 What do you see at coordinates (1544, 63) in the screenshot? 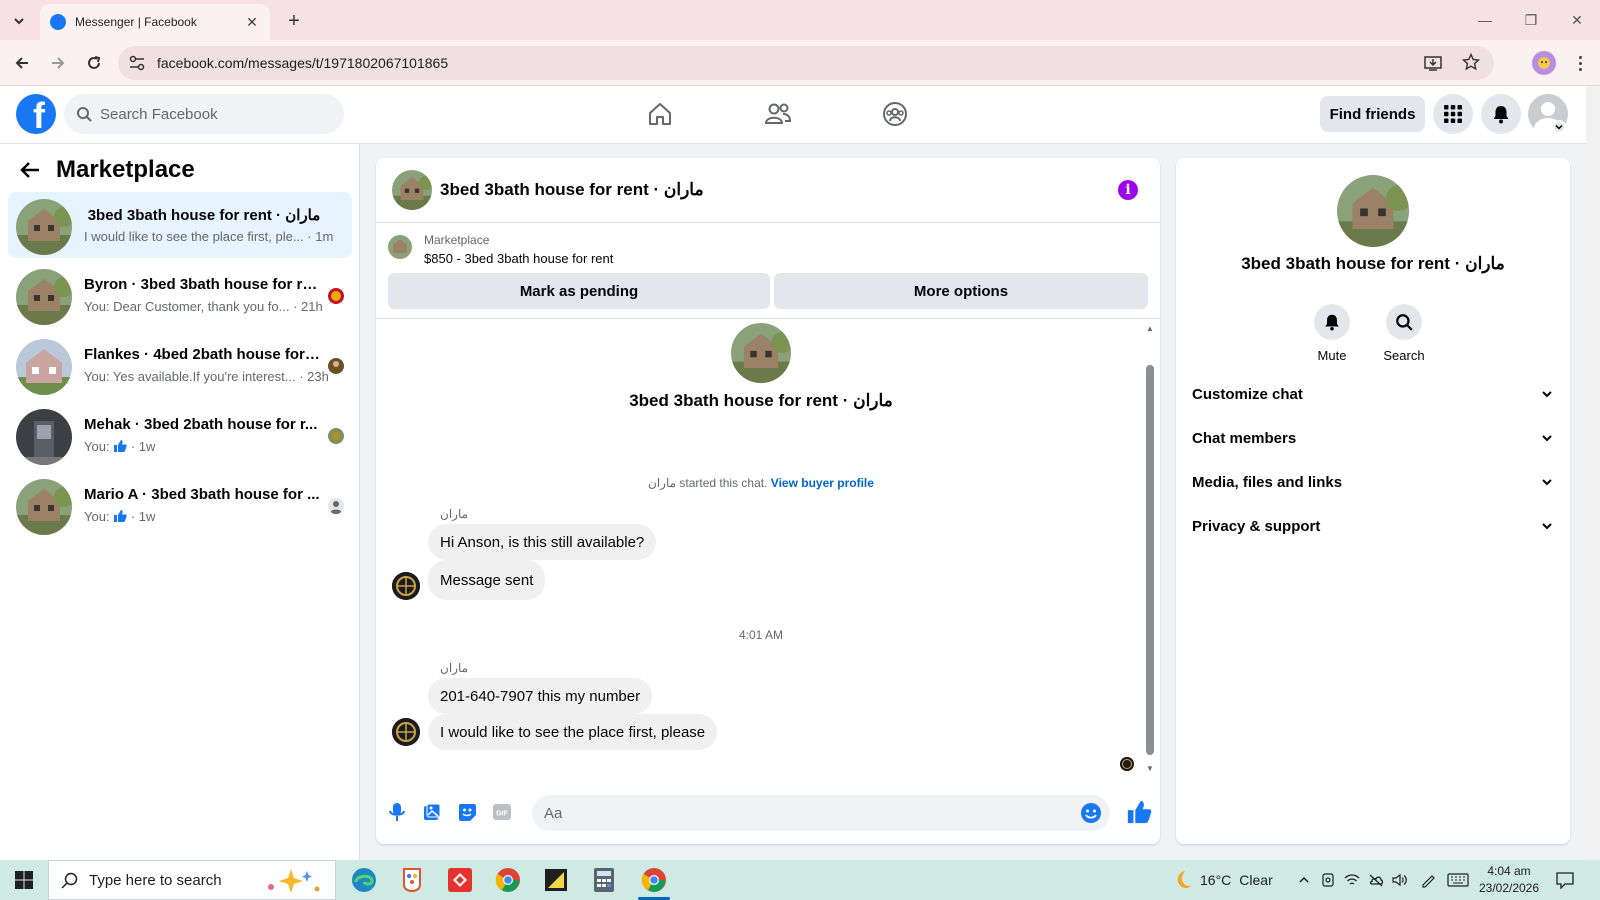
I see `browser-profile-icon` at bounding box center [1544, 63].